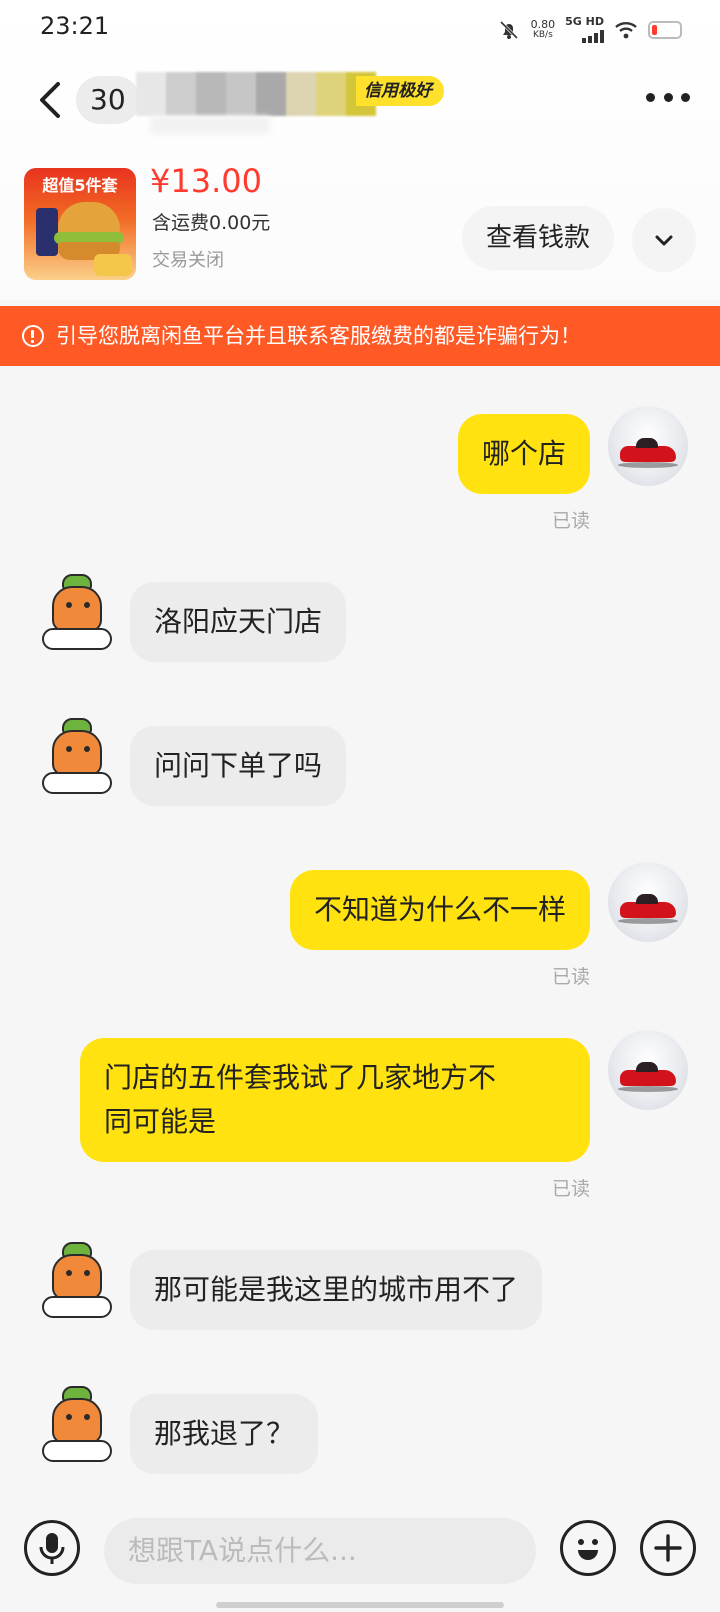  Describe the element at coordinates (593, 36) in the screenshot. I see `signal-icon` at that location.